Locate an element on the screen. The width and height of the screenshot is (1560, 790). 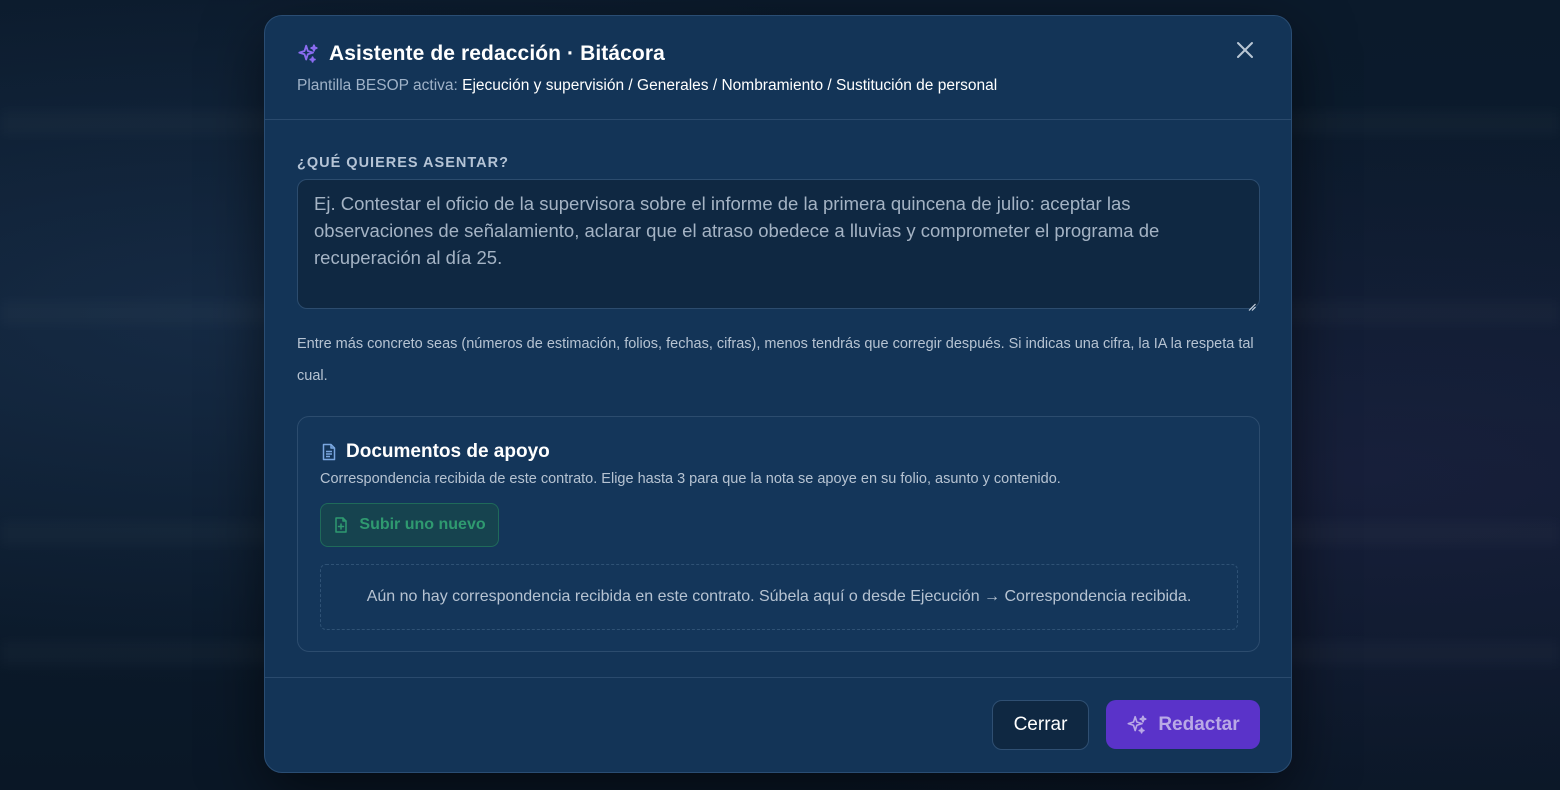
cerrar-button: Cerrar is located at coordinates (1040, 725).